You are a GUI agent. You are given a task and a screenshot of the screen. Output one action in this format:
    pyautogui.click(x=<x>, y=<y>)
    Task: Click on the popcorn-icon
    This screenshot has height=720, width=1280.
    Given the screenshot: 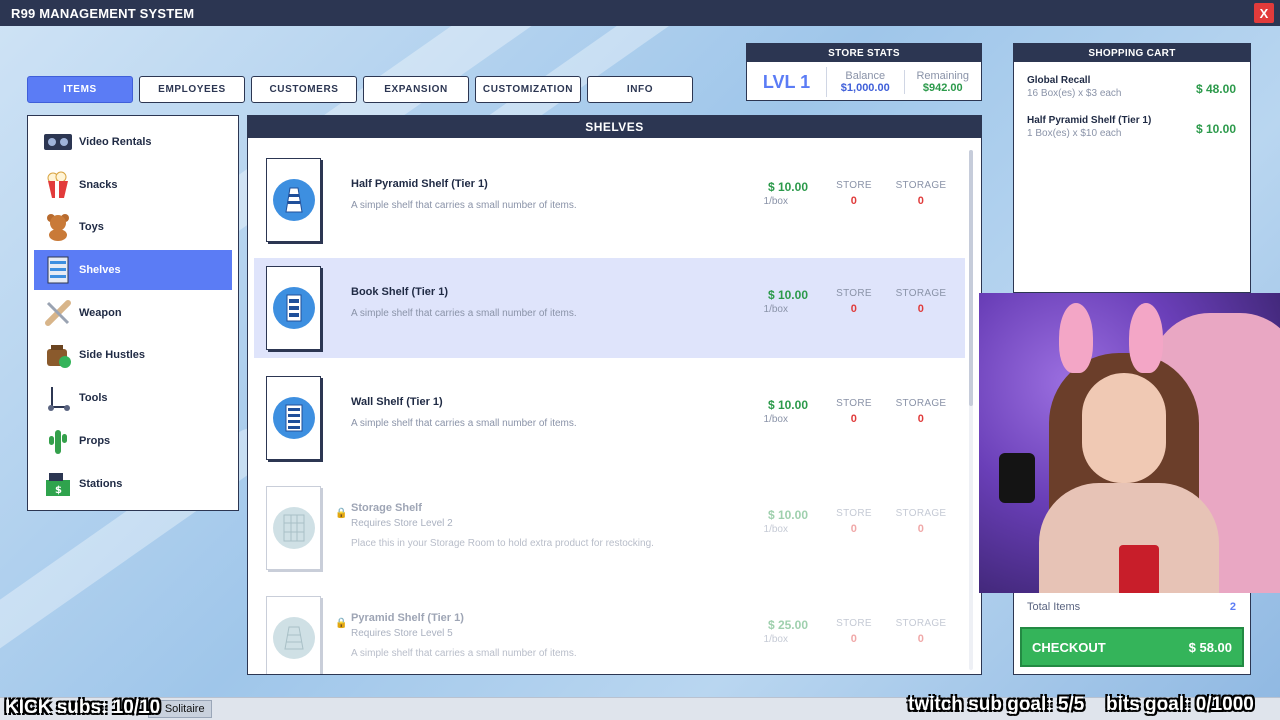 What is the action you would take?
    pyautogui.click(x=58, y=185)
    